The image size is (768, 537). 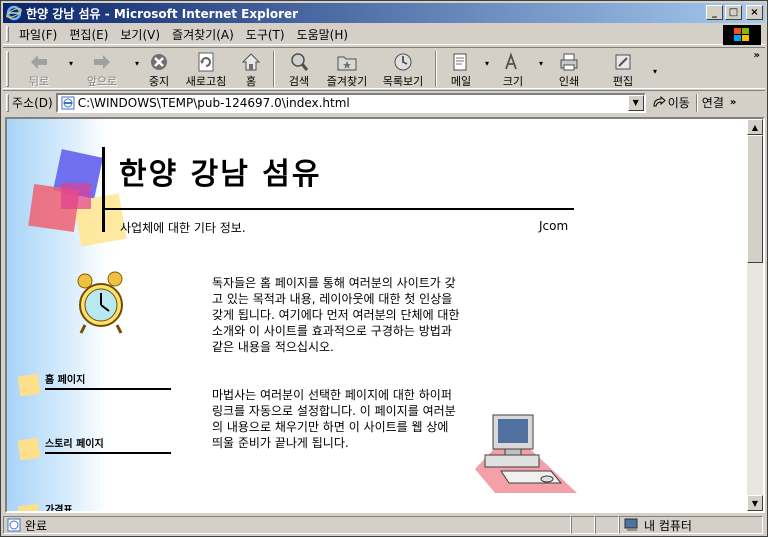 I want to click on menu-edit: 편집(E), so click(x=88, y=34).